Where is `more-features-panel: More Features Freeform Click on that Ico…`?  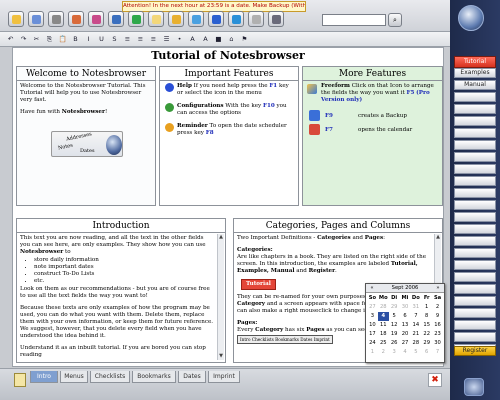
more-features-panel: More Features Freeform Click on that Ico… is located at coordinates (372, 136).